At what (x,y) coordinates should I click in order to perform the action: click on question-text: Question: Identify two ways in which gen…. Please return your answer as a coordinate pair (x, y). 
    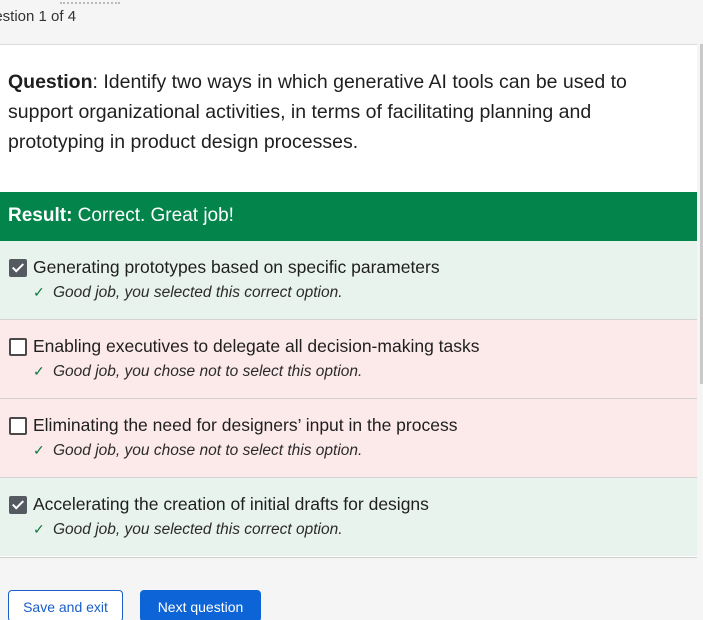
    Looking at the image, I should click on (343, 112).